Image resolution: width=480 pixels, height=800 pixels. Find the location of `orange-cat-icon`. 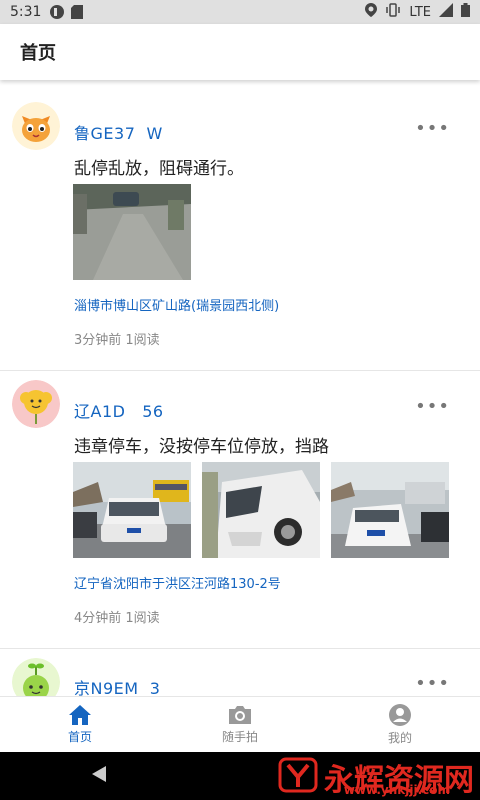

orange-cat-icon is located at coordinates (36, 126).